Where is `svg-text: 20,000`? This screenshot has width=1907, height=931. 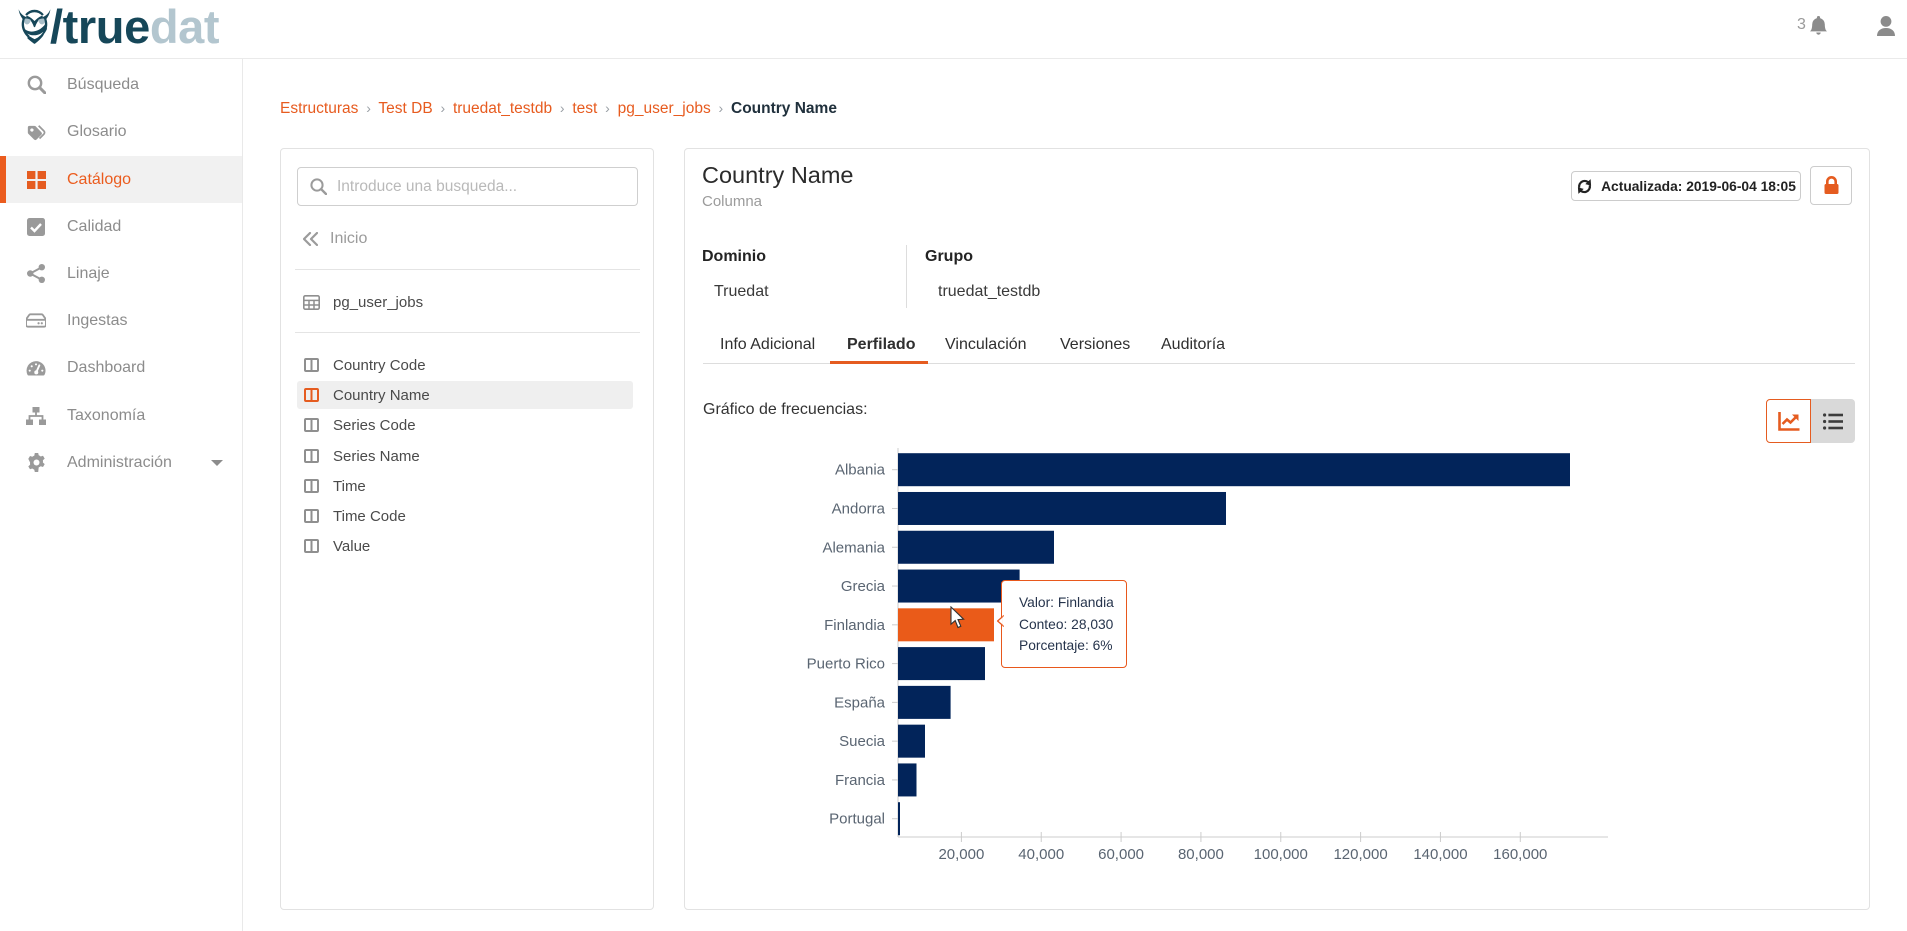
svg-text: 20,000 is located at coordinates (961, 854).